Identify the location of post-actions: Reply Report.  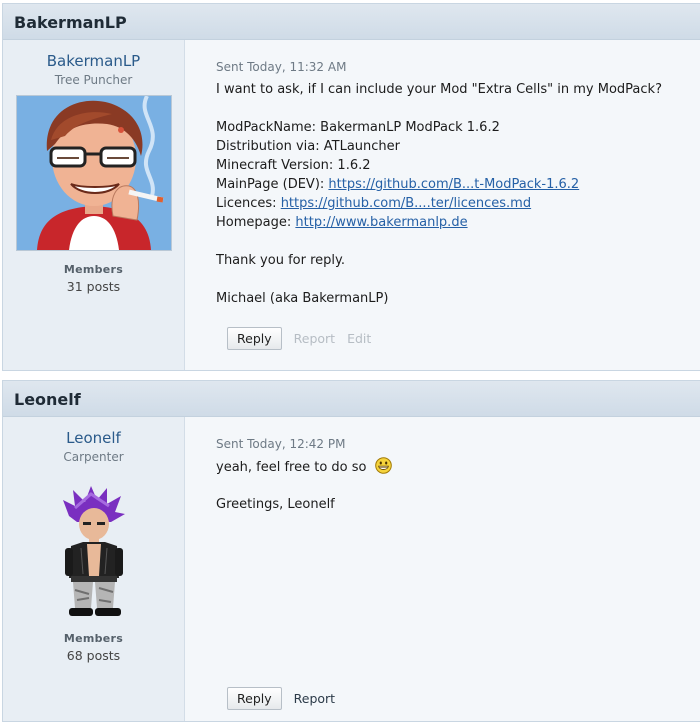
(281, 698).